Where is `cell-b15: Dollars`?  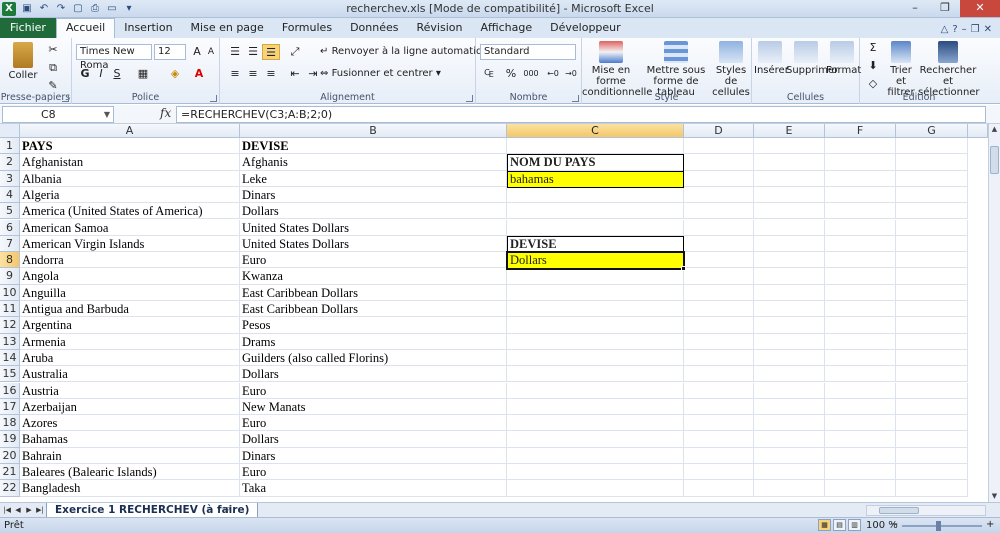
cell-b15: Dollars is located at coordinates (373, 374).